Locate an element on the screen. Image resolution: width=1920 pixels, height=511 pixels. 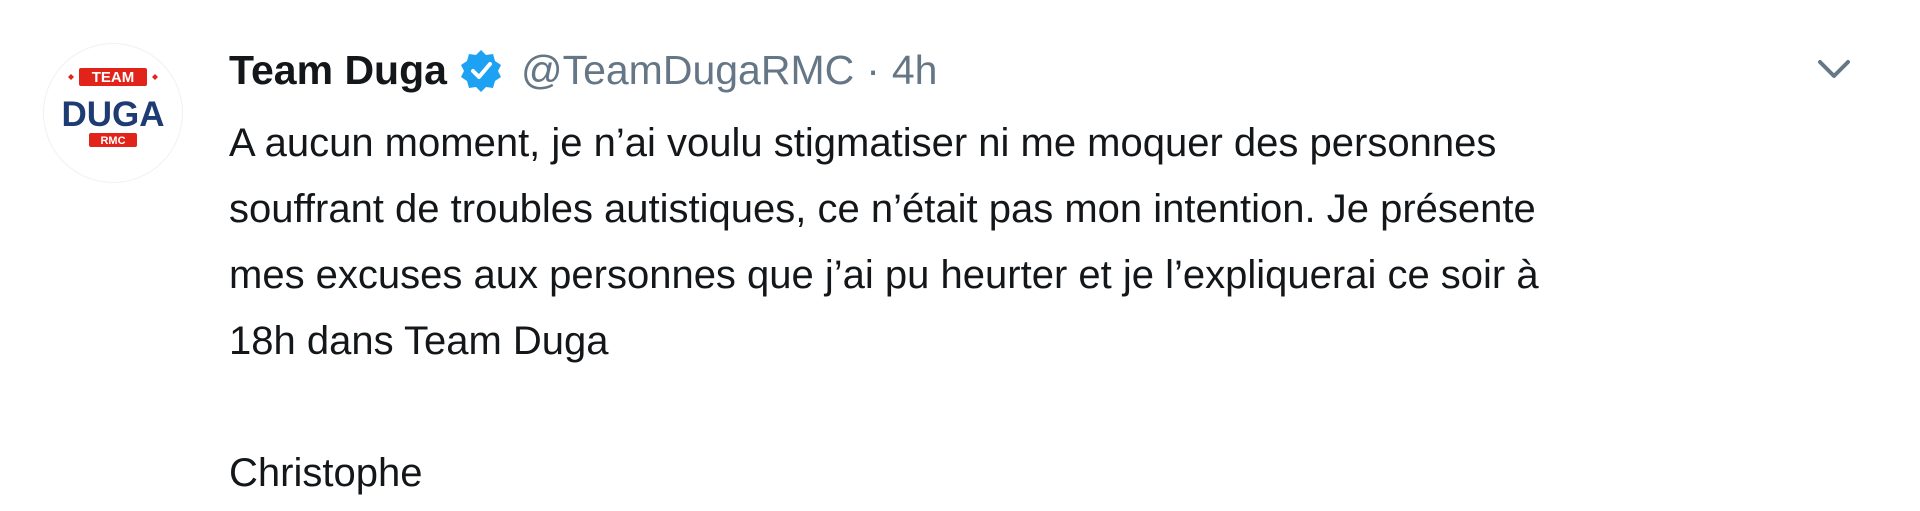
chevron-down-icon is located at coordinates (1834, 69).